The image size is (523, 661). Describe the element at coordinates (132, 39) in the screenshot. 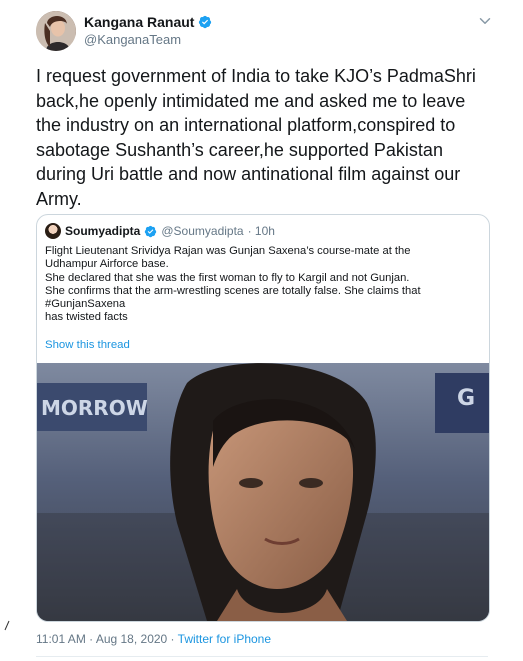

I see `author-handle: @KanganaTeam` at that location.